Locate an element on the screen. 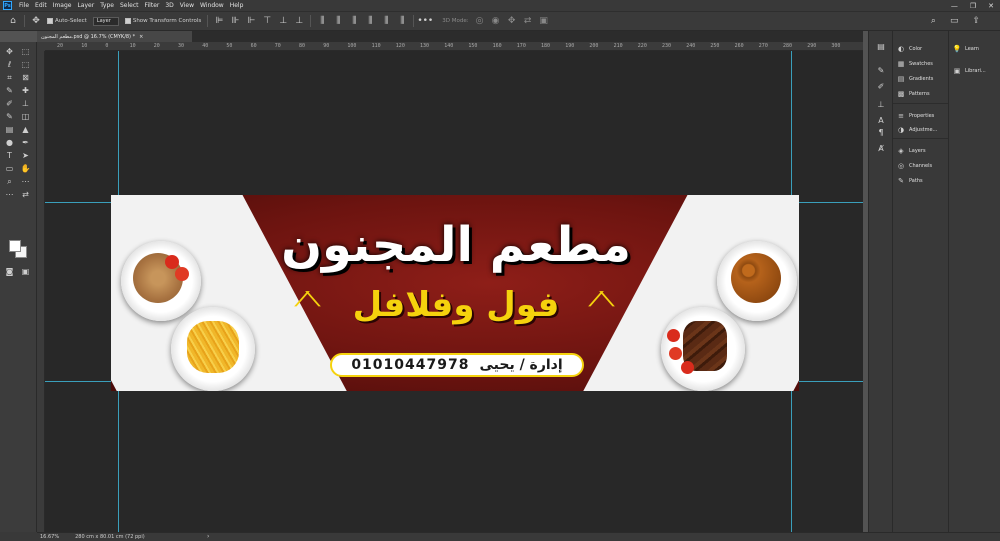  status-bar: 16.67% 280 cm x 80.01 cm (72 ppi) › is located at coordinates (518, 536).